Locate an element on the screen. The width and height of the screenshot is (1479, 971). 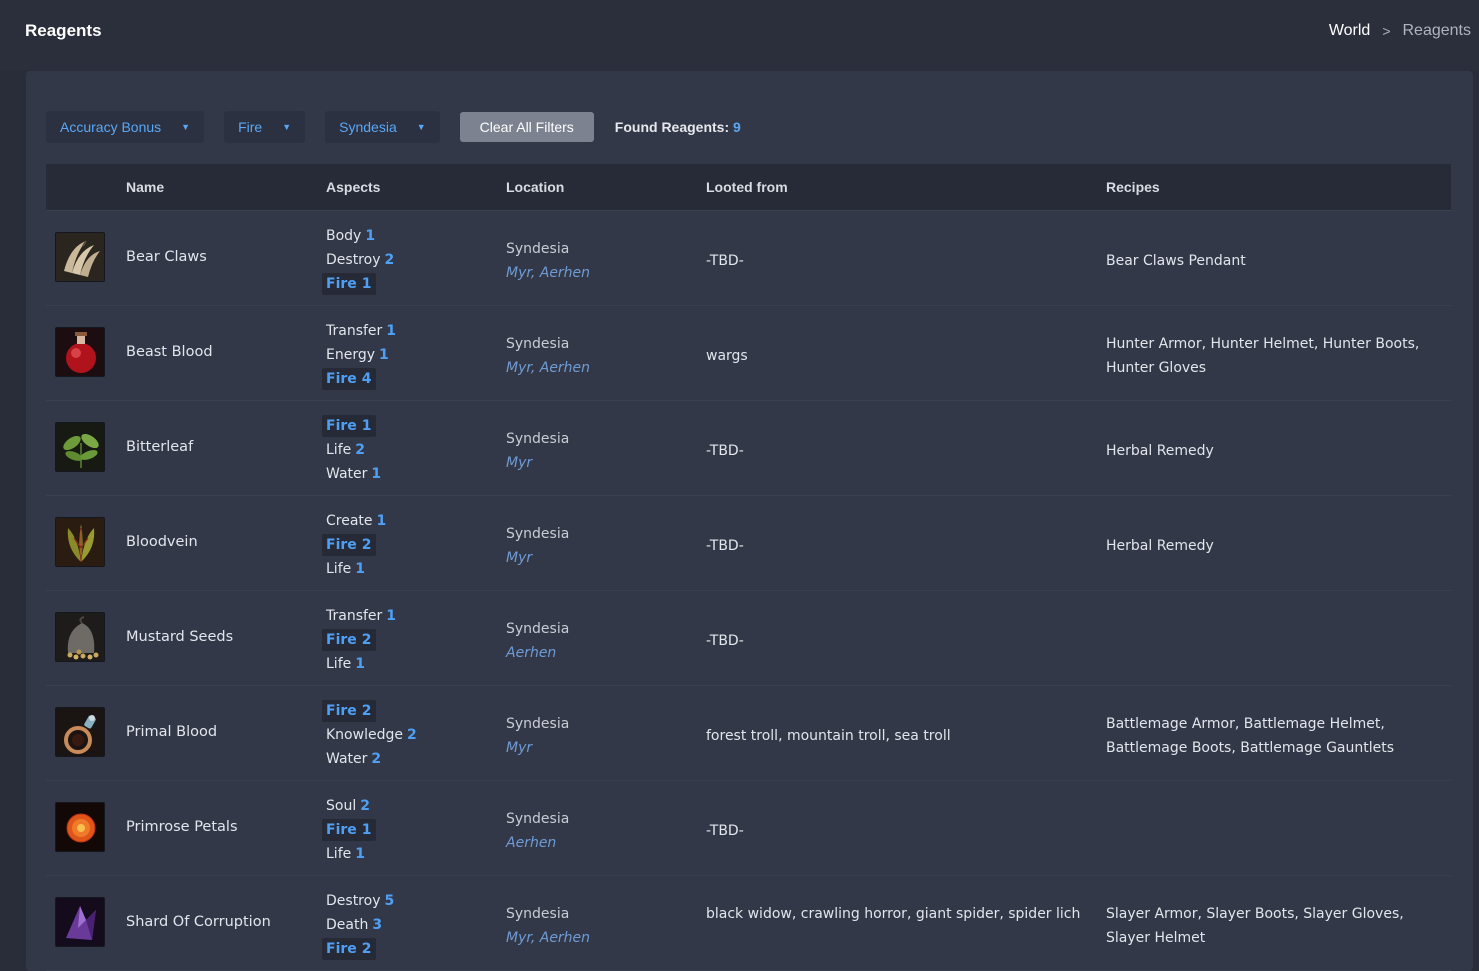
reagent-recipes: Herbal Remedy is located at coordinates (1160, 451).